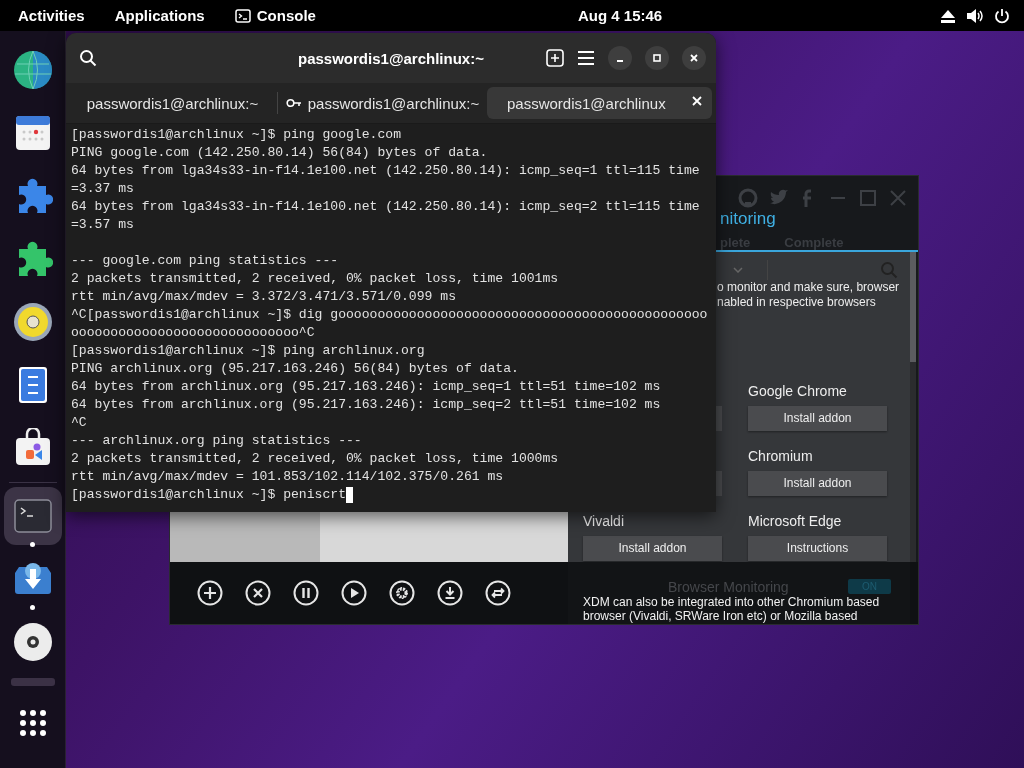 This screenshot has height=768, width=1024. What do you see at coordinates (975, 15) in the screenshot?
I see `volume-icon` at bounding box center [975, 15].